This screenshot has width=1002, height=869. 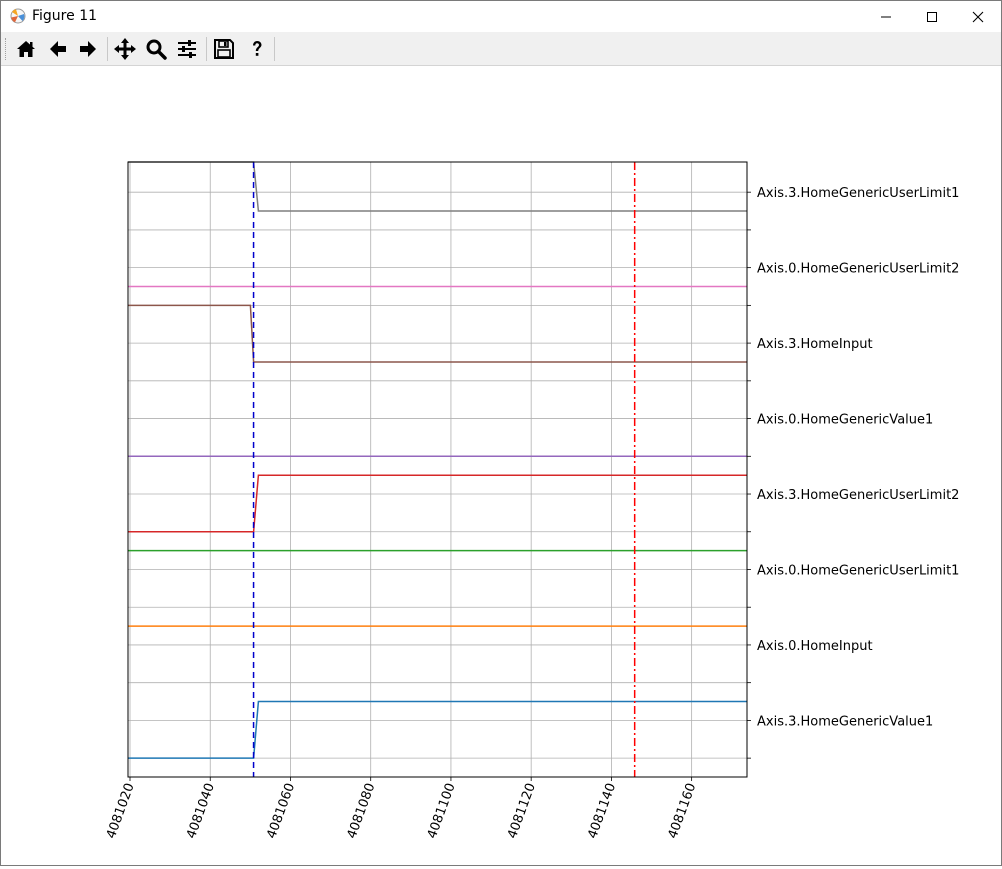 I want to click on home-button, so click(x=26, y=49).